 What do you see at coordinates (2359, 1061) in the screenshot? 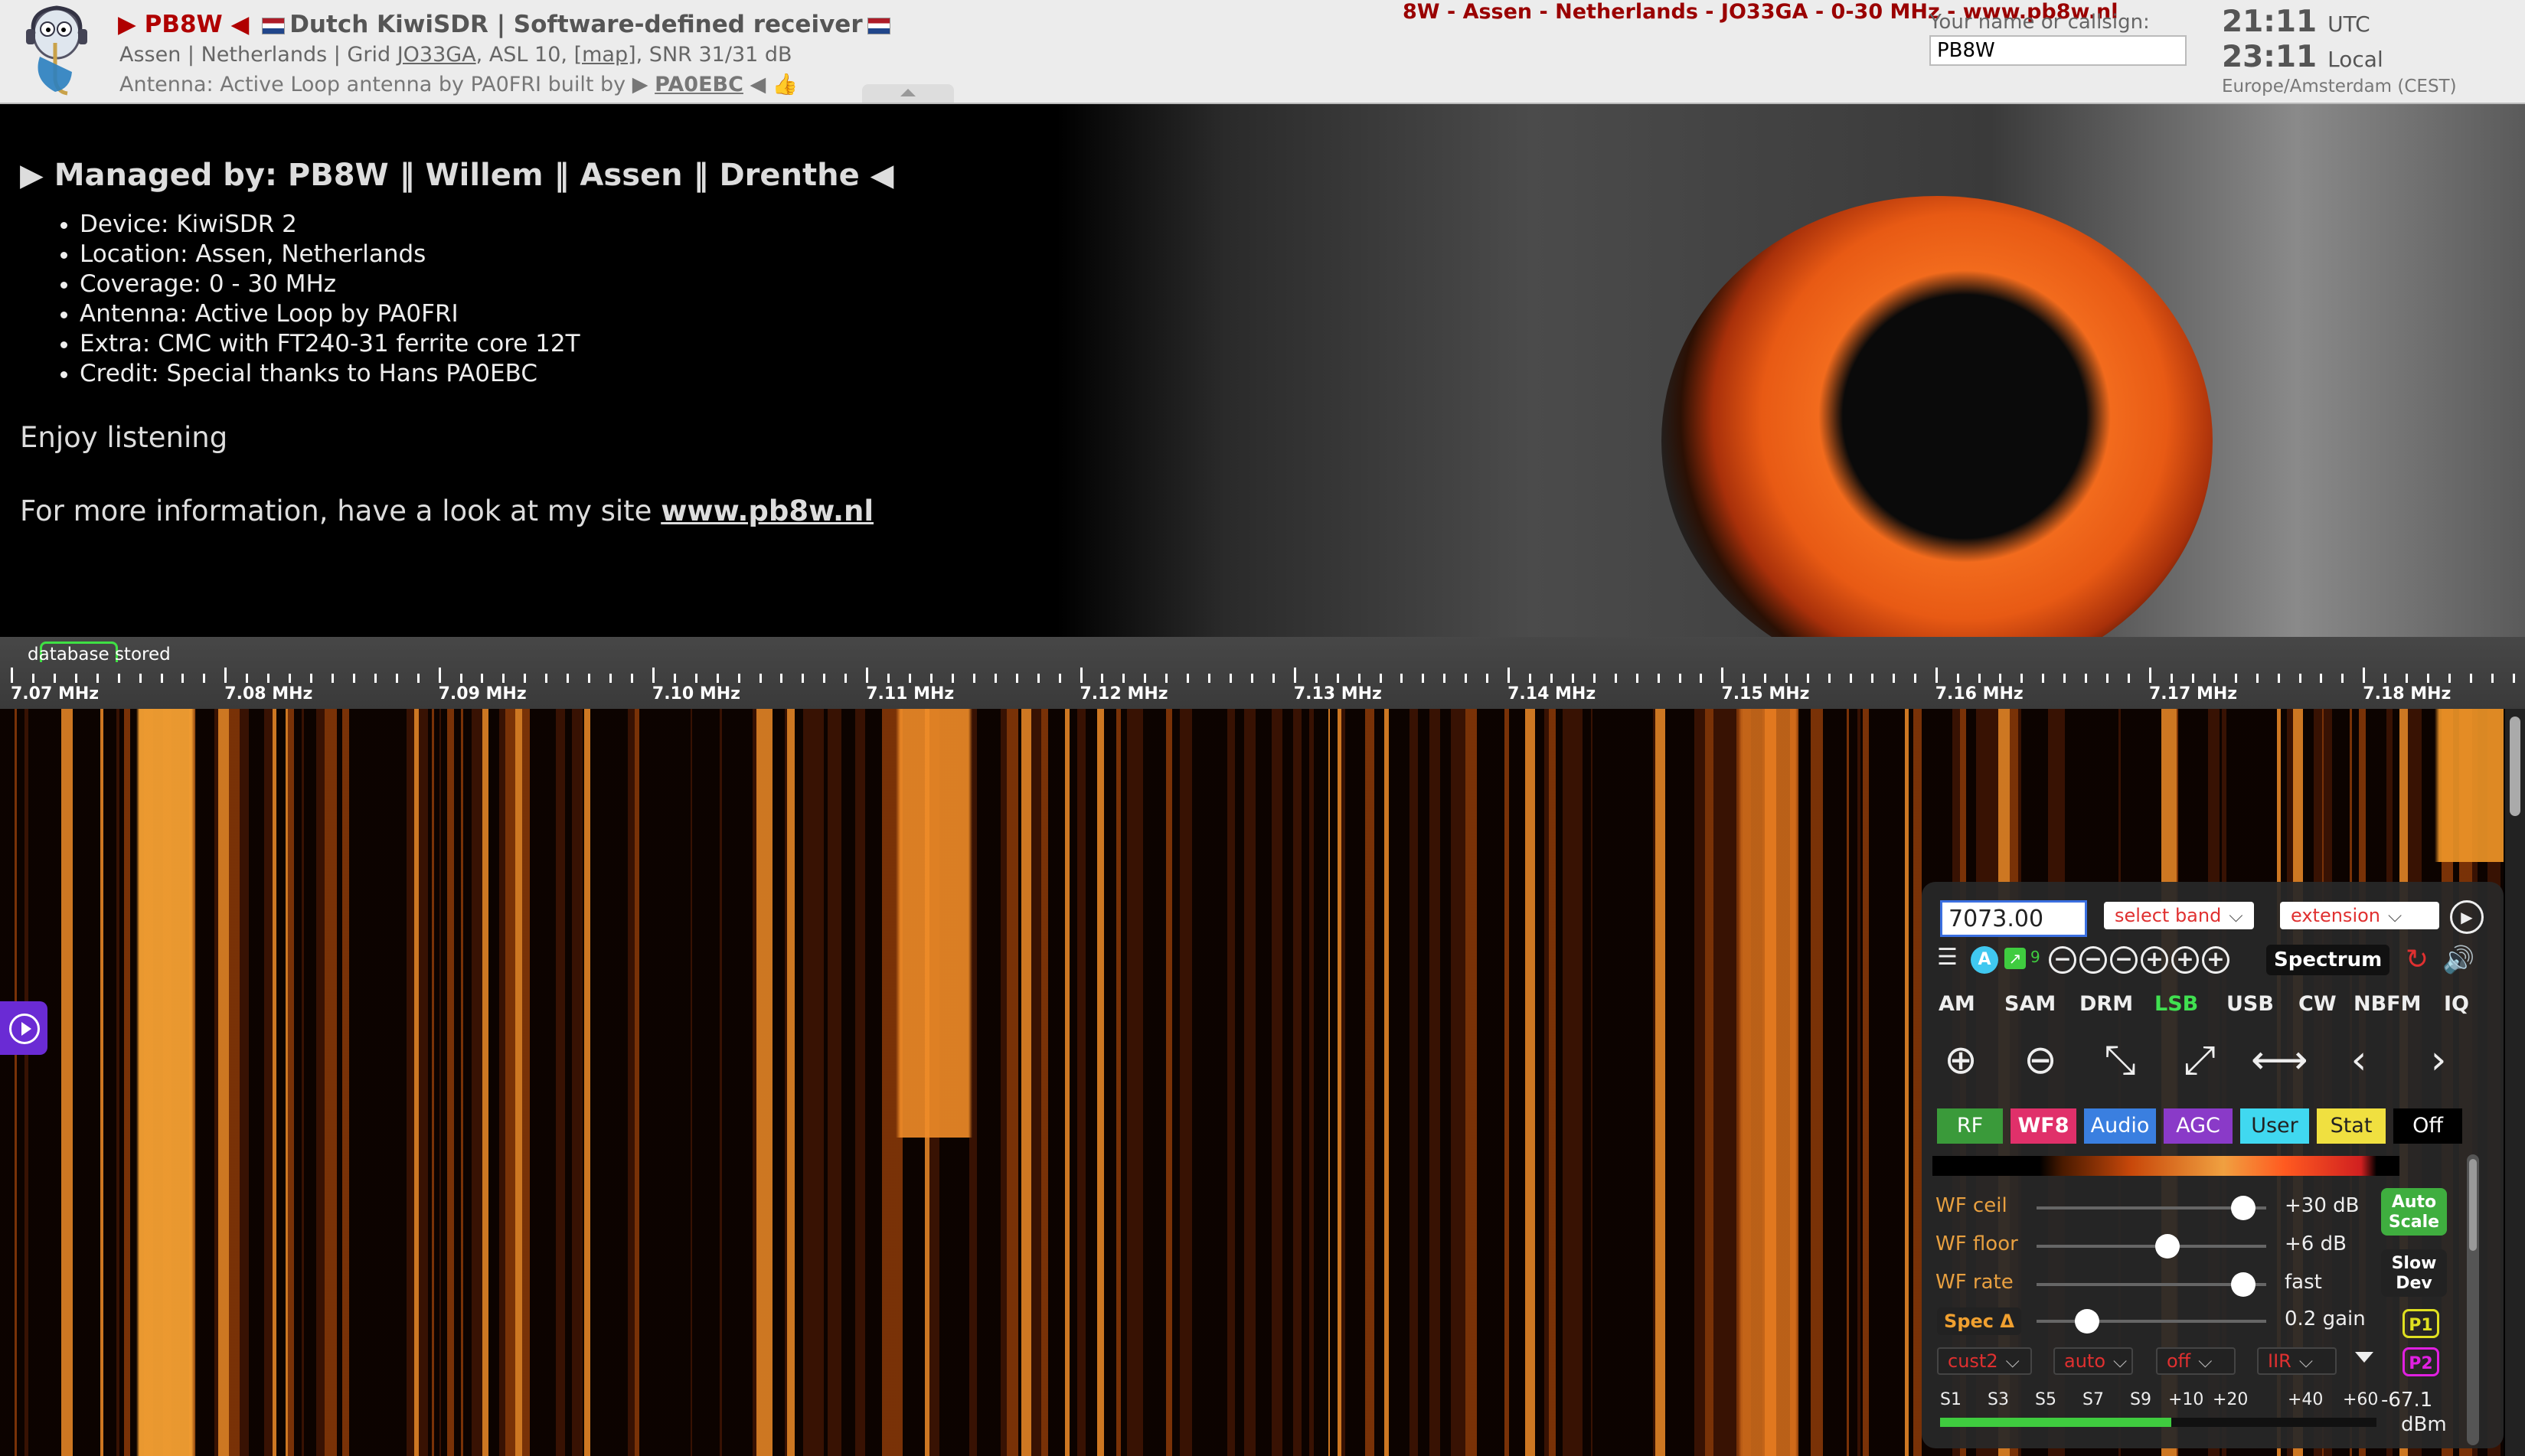
I see `chevron-left-icon: ‹` at bounding box center [2359, 1061].